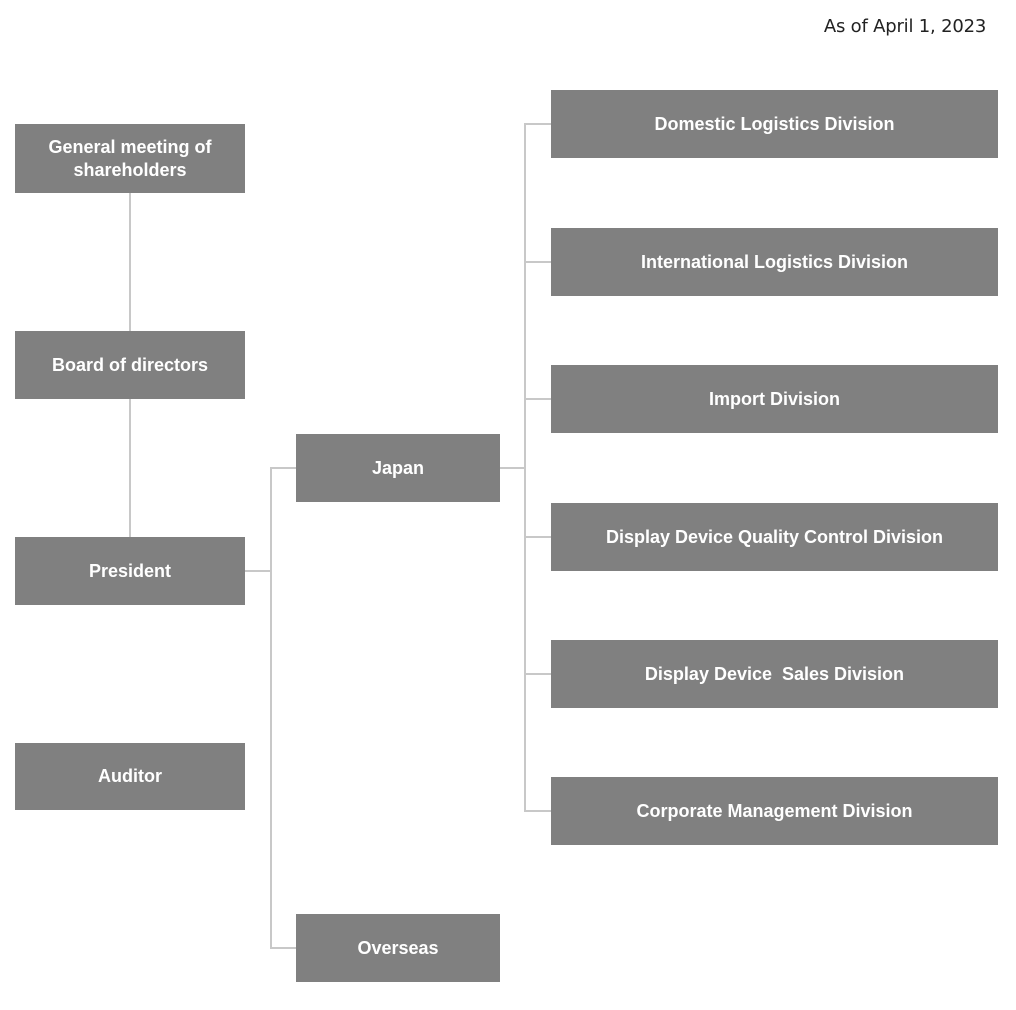  What do you see at coordinates (512, 468) in the screenshot?
I see `connector-japan-branch` at bounding box center [512, 468].